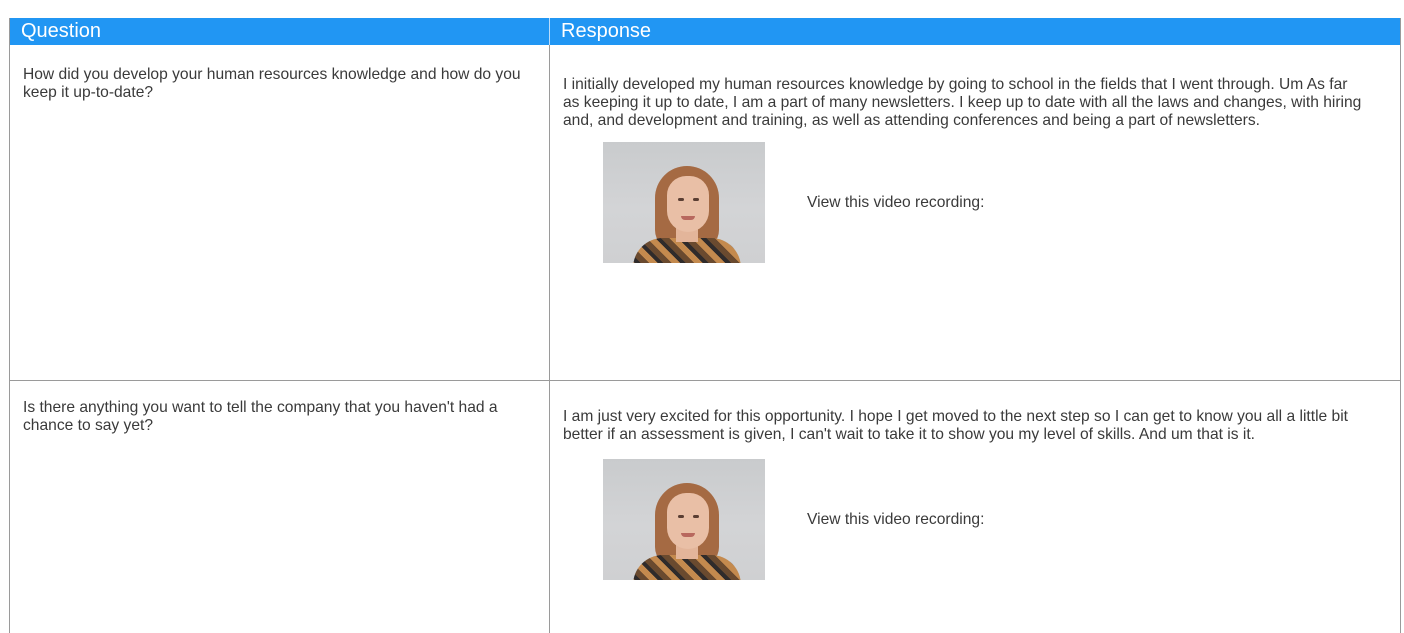  I want to click on response-column-header: Response, so click(606, 31).